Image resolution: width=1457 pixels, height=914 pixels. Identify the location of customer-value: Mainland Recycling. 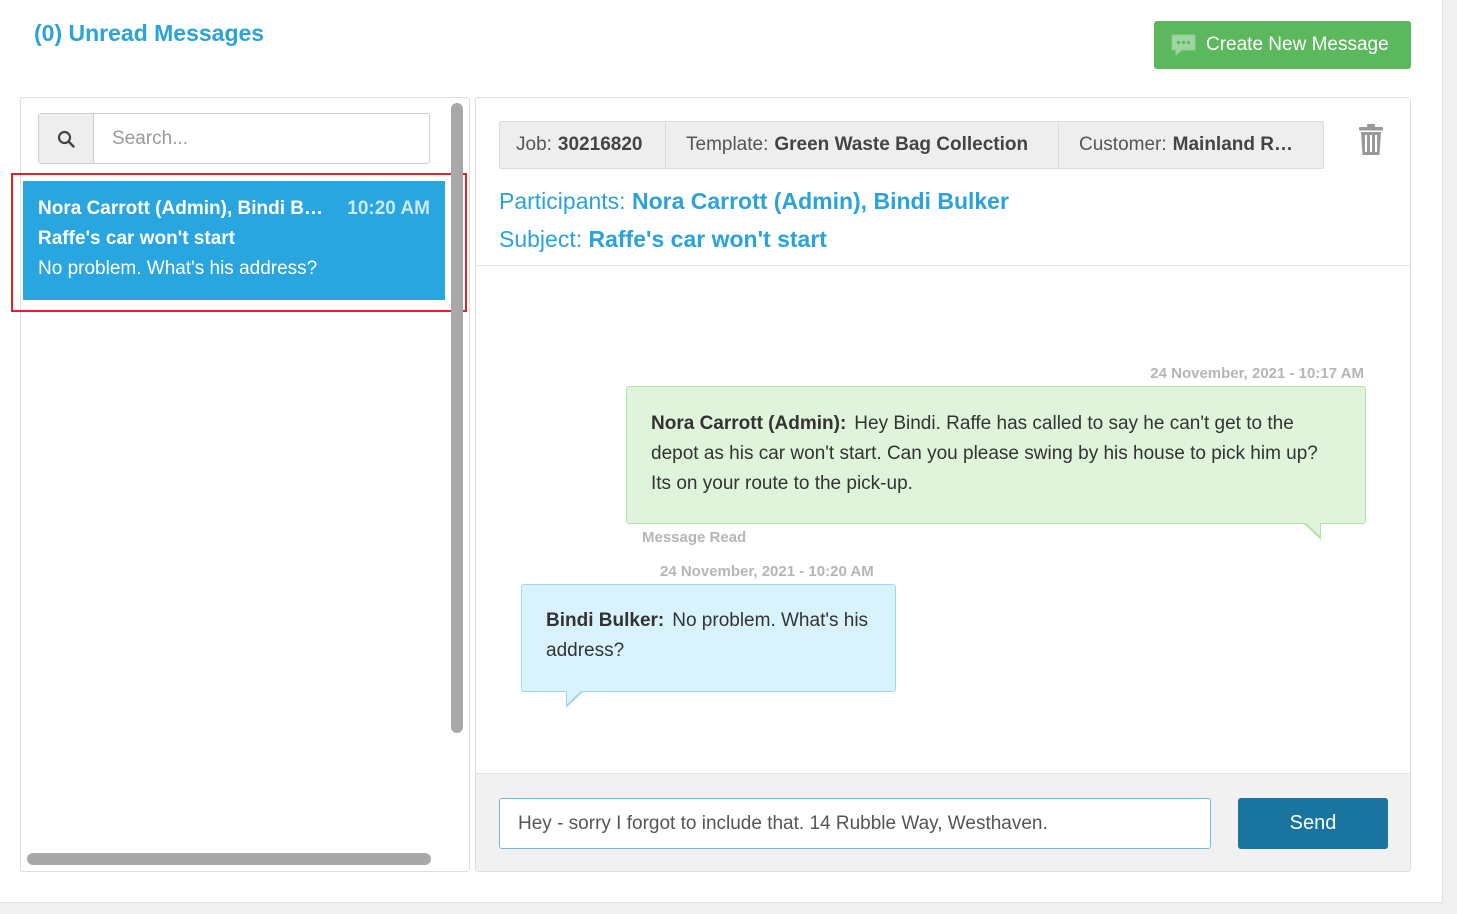
(1237, 144).